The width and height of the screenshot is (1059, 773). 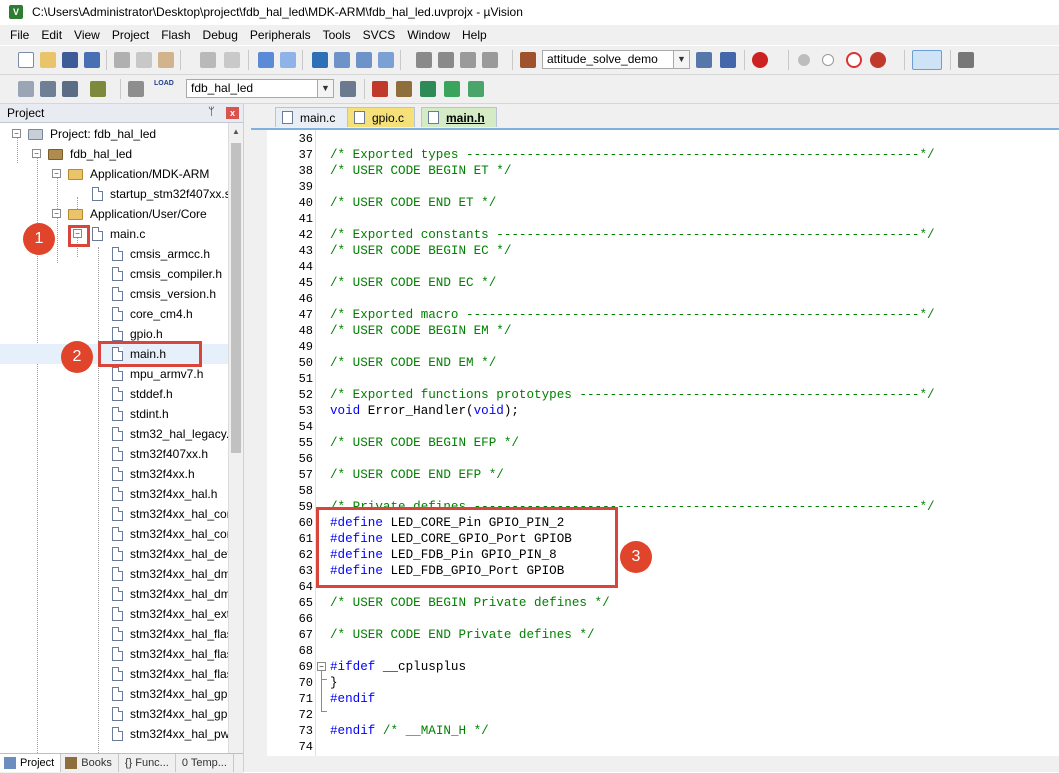 I want to click on pin-icon: ᛘ, so click(x=211, y=112).